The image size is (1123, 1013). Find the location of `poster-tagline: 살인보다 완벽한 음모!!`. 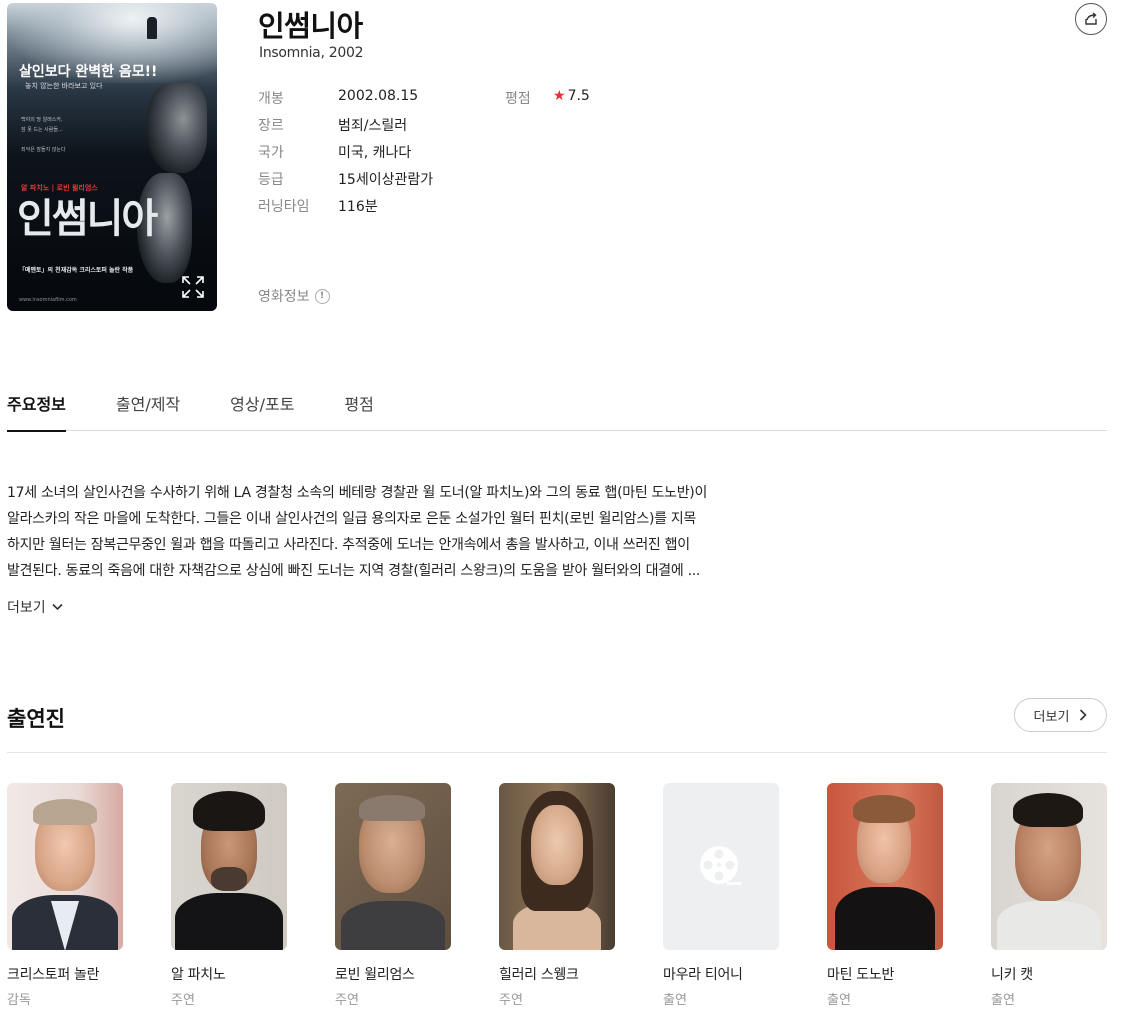

poster-tagline: 살인보다 완벽한 음모!! is located at coordinates (88, 72).